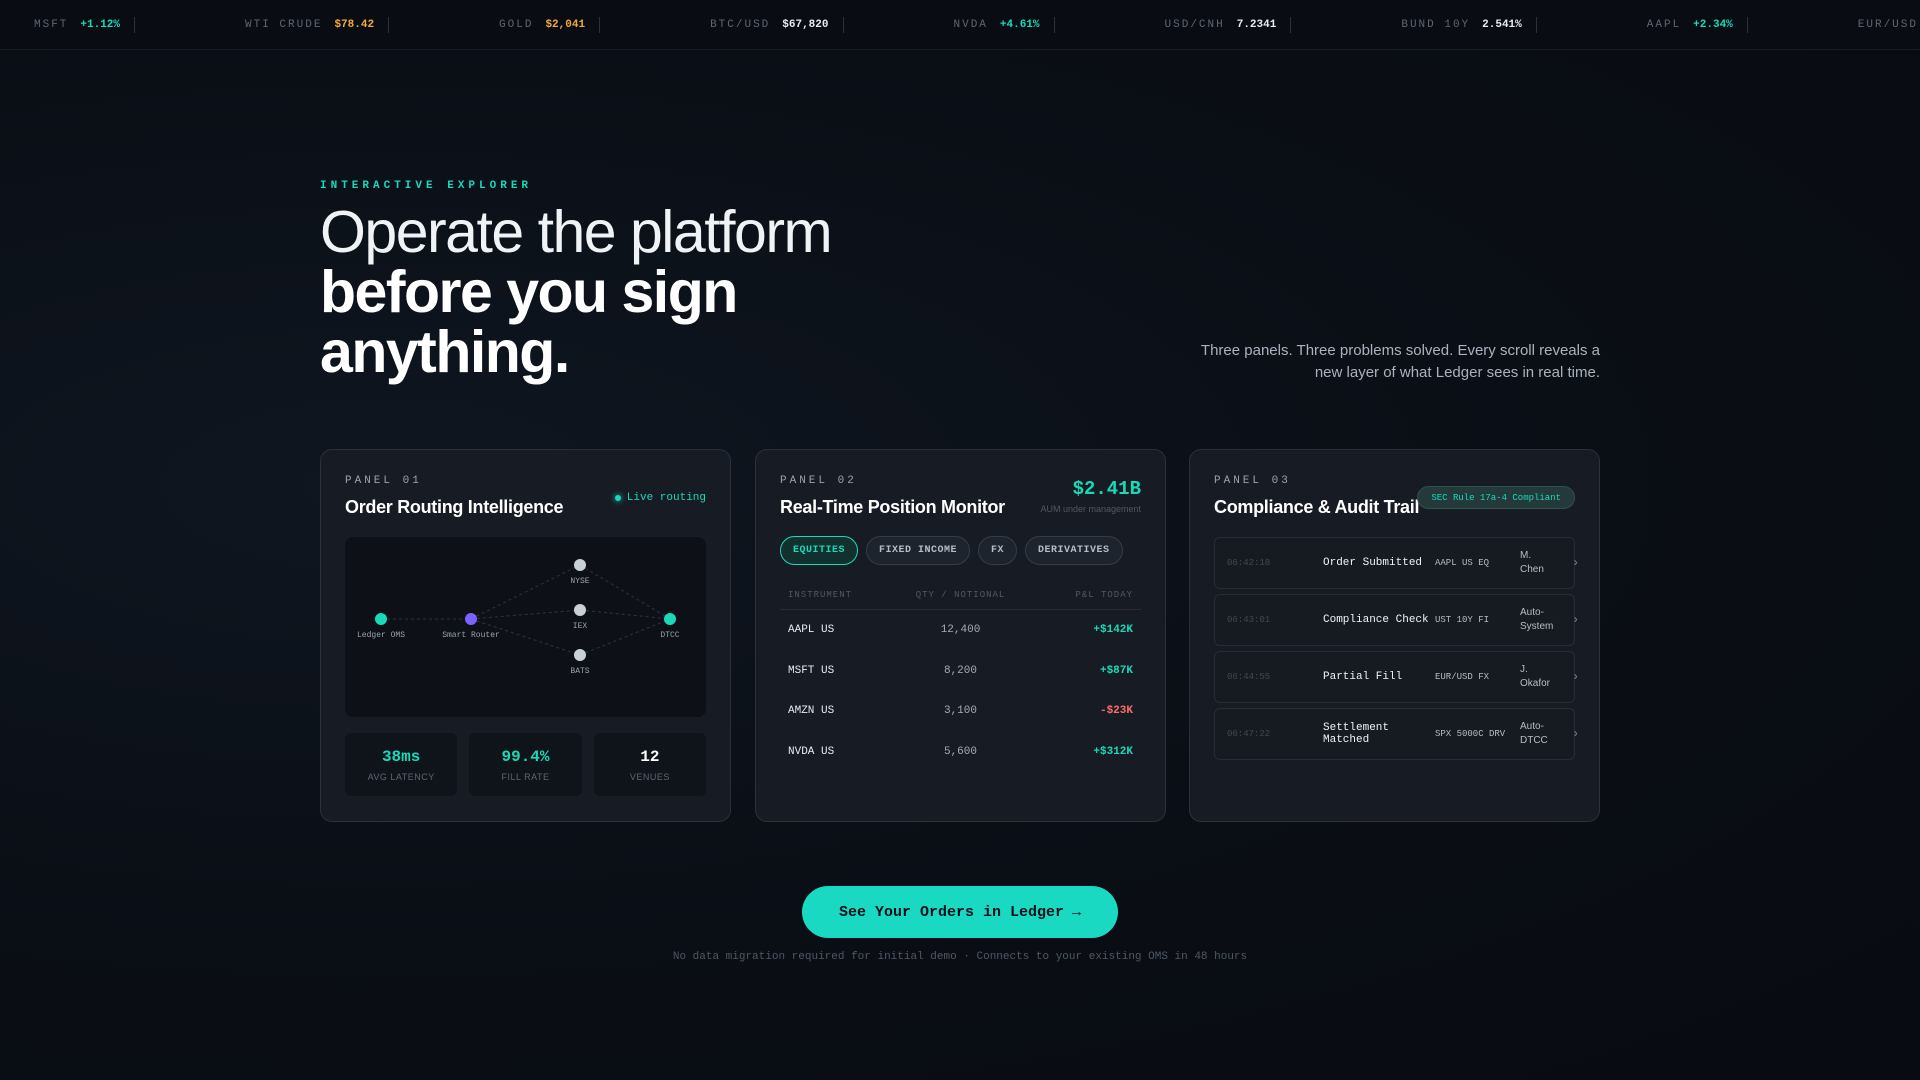 This screenshot has width=1920, height=1080. What do you see at coordinates (401, 756) in the screenshot?
I see `stat-value: 38ms` at bounding box center [401, 756].